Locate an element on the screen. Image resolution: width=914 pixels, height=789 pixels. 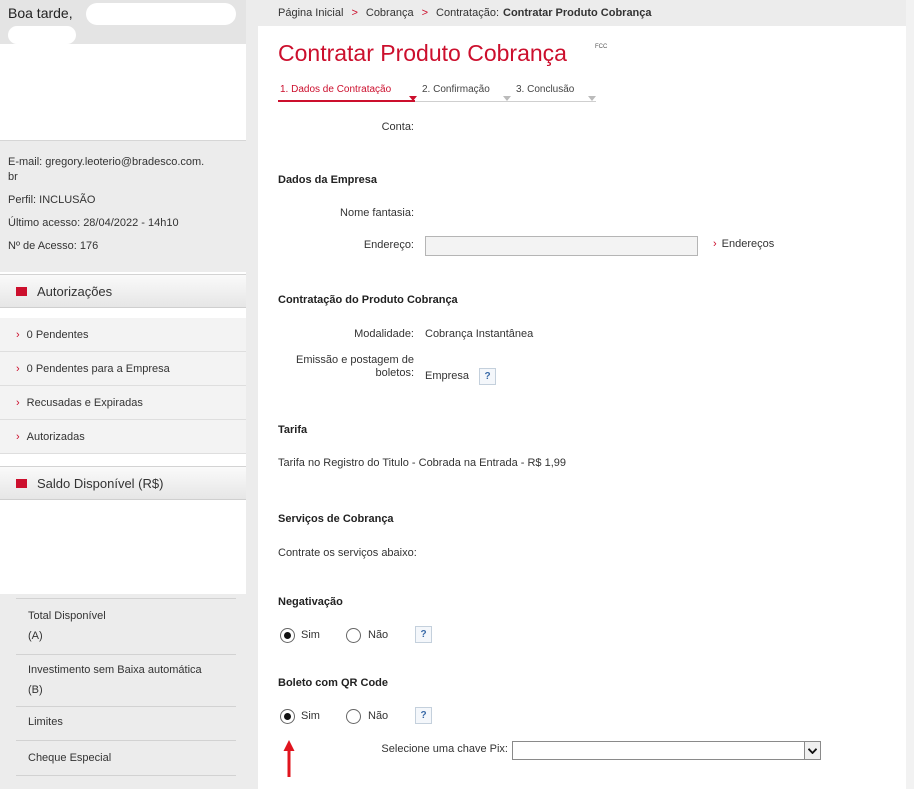
breadcrumb-billing: Cobrança is located at coordinates (390, 13).